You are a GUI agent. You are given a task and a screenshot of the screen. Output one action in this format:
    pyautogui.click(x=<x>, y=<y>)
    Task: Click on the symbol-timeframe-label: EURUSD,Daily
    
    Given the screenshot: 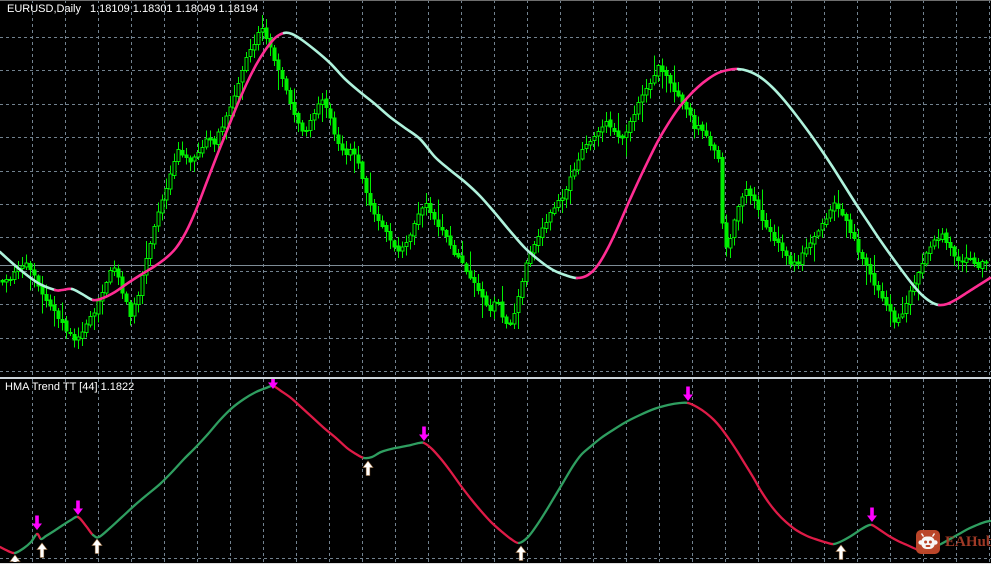 What is the action you would take?
    pyautogui.click(x=44, y=9)
    